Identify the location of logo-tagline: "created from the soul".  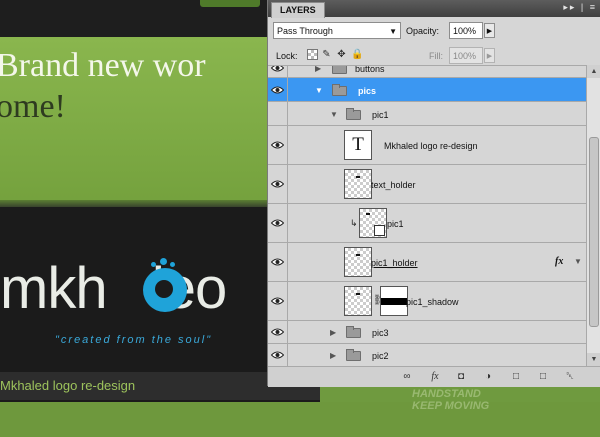
(134, 340).